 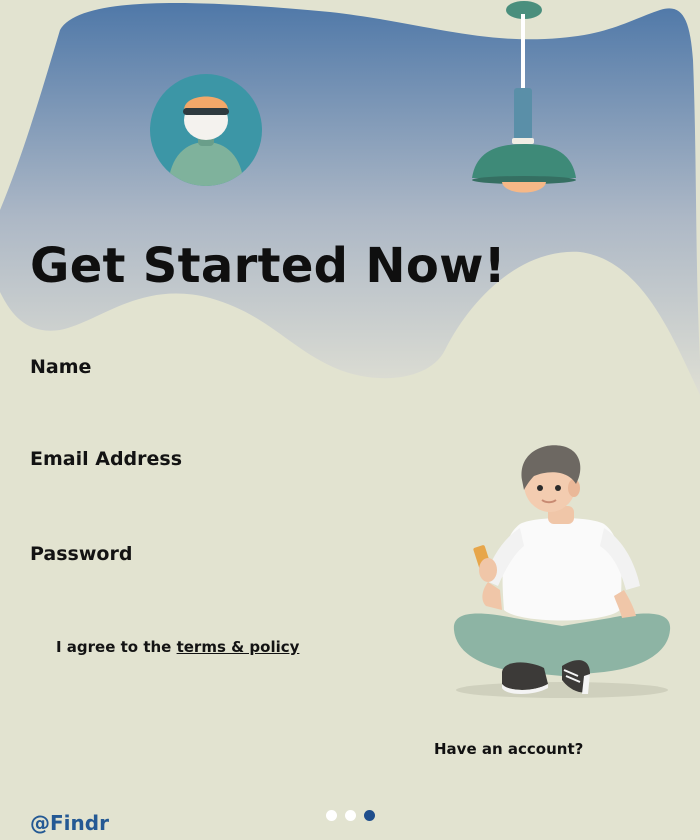 What do you see at coordinates (206, 130) in the screenshot?
I see `user-avatar-icon` at bounding box center [206, 130].